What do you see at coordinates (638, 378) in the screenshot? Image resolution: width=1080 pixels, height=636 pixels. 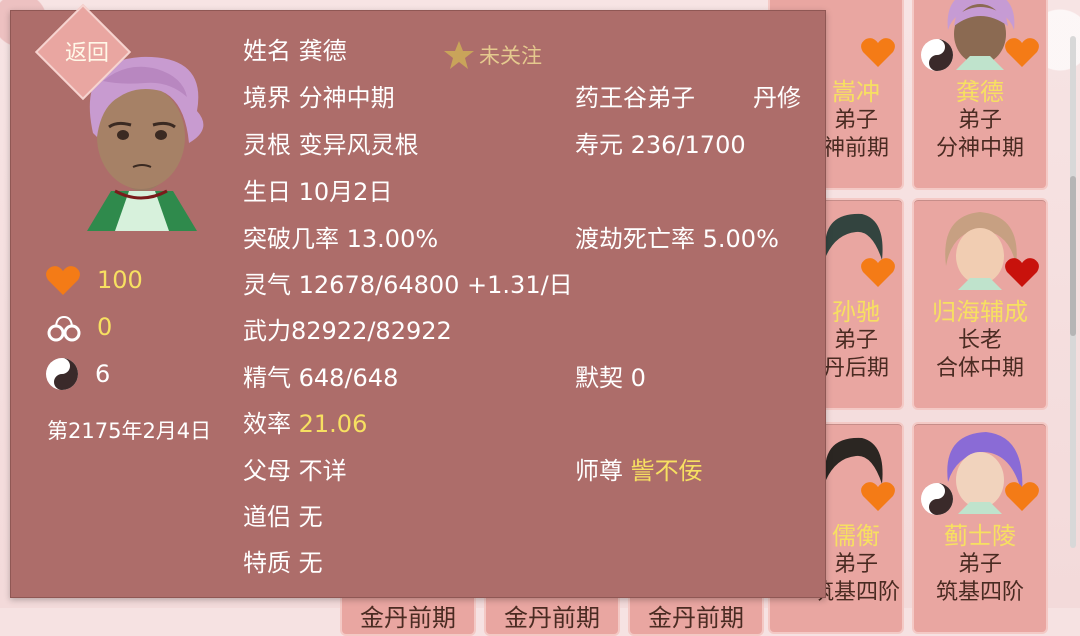 I see `tacit-value: 0` at bounding box center [638, 378].